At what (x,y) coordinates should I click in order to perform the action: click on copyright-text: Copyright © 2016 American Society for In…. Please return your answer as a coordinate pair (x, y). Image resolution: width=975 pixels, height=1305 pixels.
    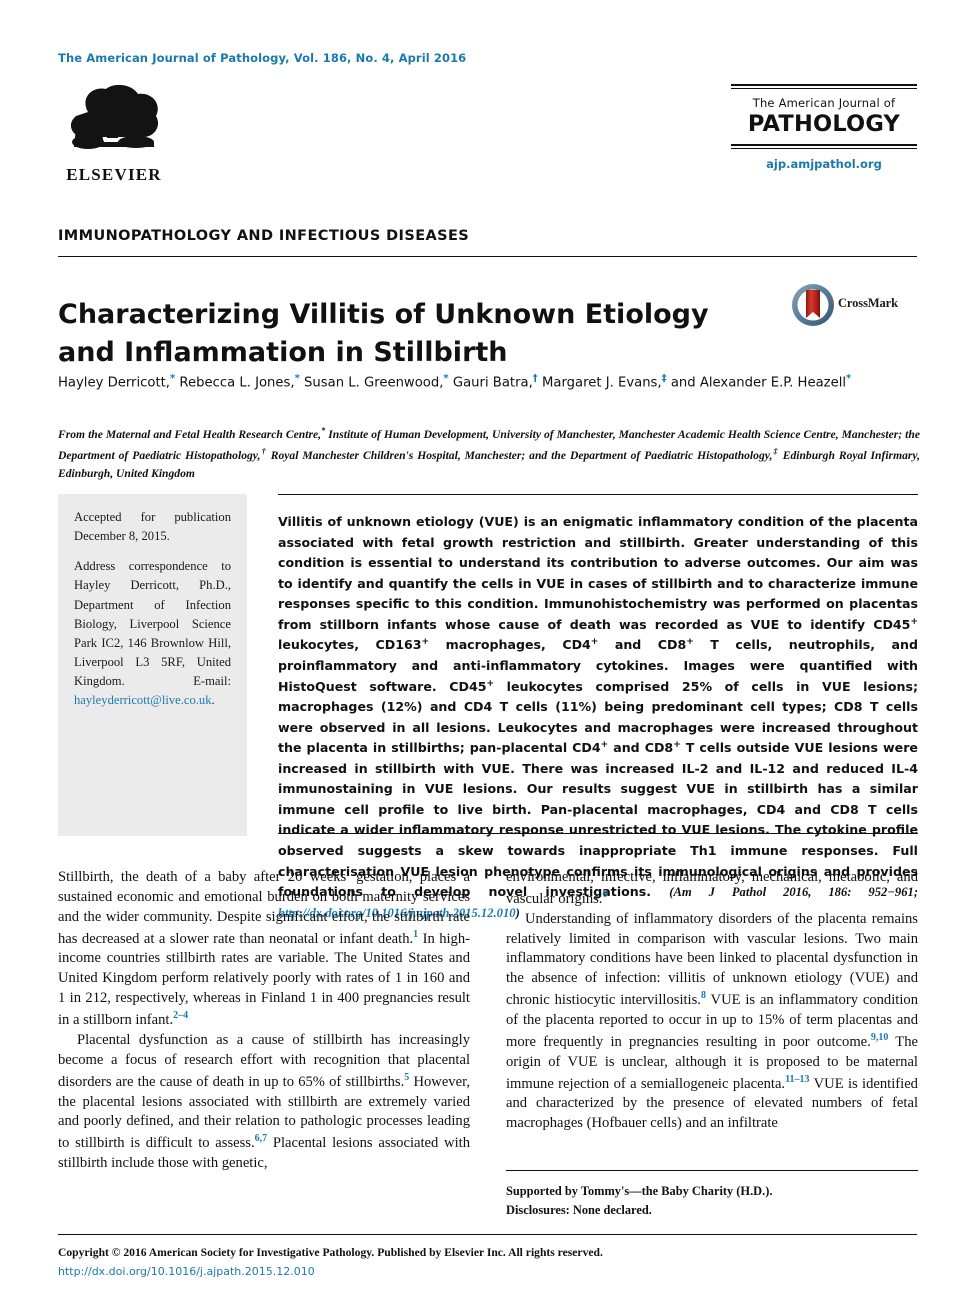
    Looking at the image, I should click on (330, 1252).